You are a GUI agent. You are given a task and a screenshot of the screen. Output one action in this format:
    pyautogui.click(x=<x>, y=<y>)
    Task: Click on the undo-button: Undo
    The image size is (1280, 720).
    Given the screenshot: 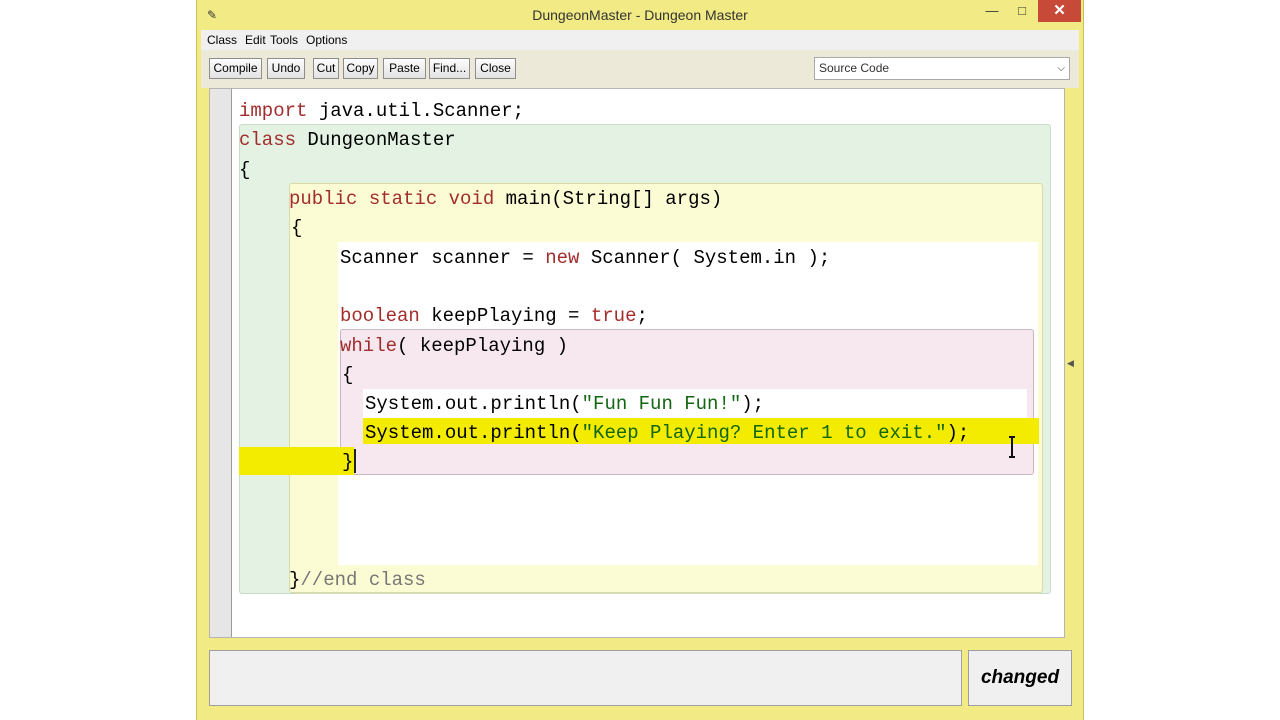 What is the action you would take?
    pyautogui.click(x=286, y=68)
    